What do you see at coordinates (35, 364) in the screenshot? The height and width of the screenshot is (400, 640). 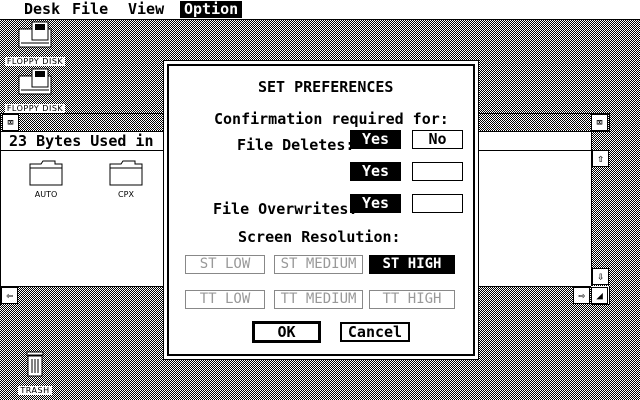 I see `trash-can-icon` at bounding box center [35, 364].